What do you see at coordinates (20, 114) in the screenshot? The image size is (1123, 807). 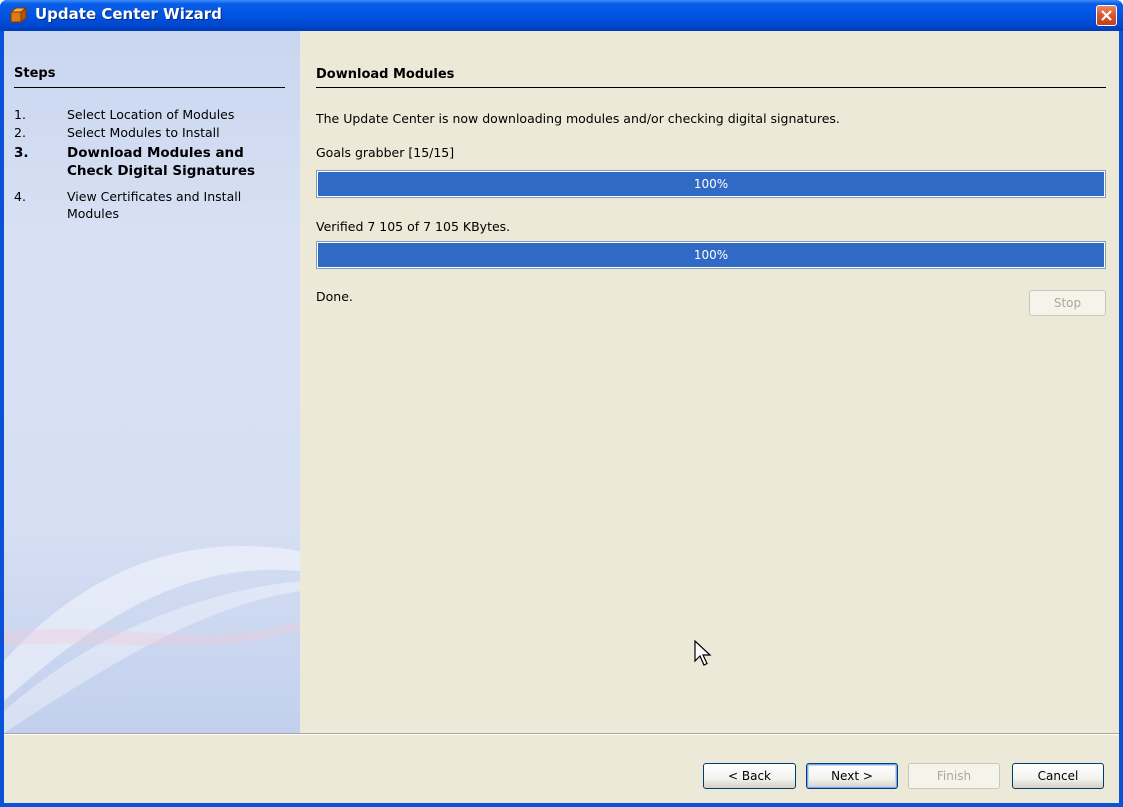 I see `step-number: 1.` at bounding box center [20, 114].